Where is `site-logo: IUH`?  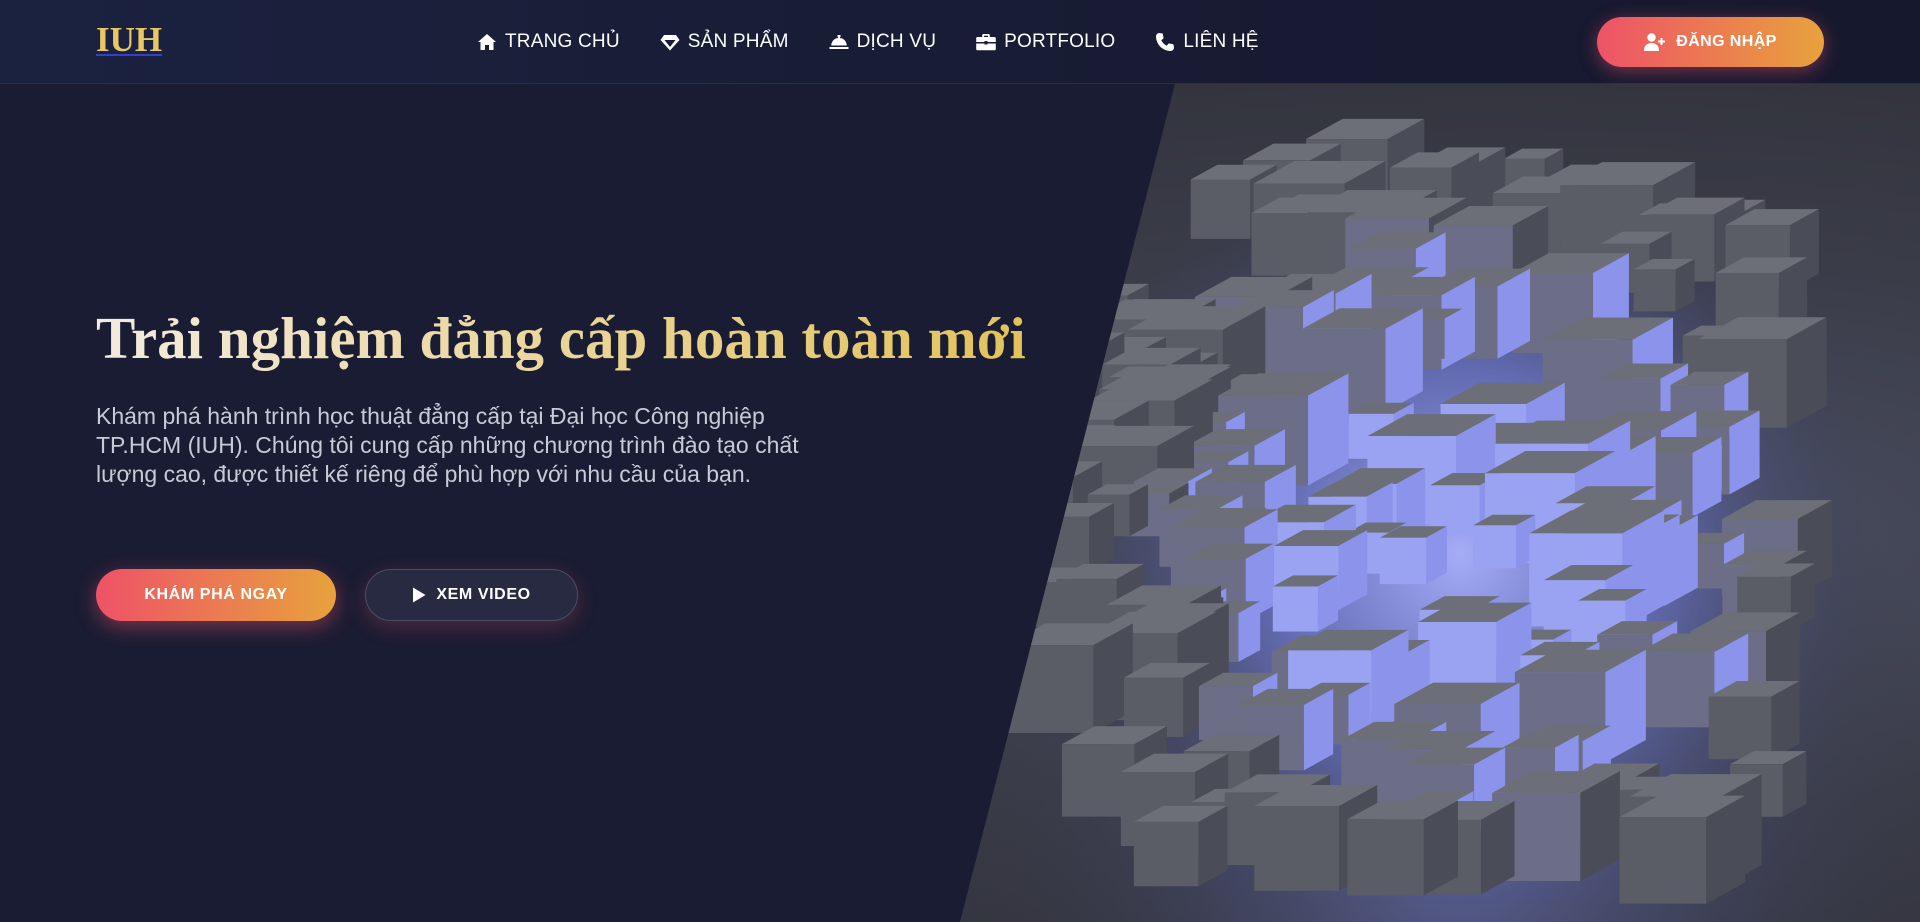
site-logo: IUH is located at coordinates (129, 40).